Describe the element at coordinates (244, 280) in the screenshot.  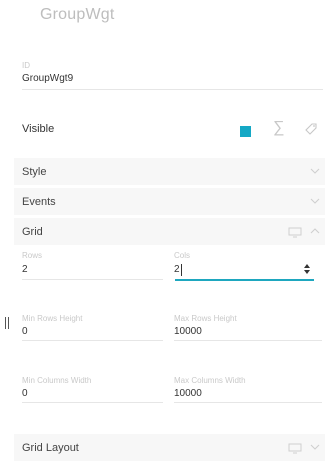
I see `cols-underline-active` at that location.